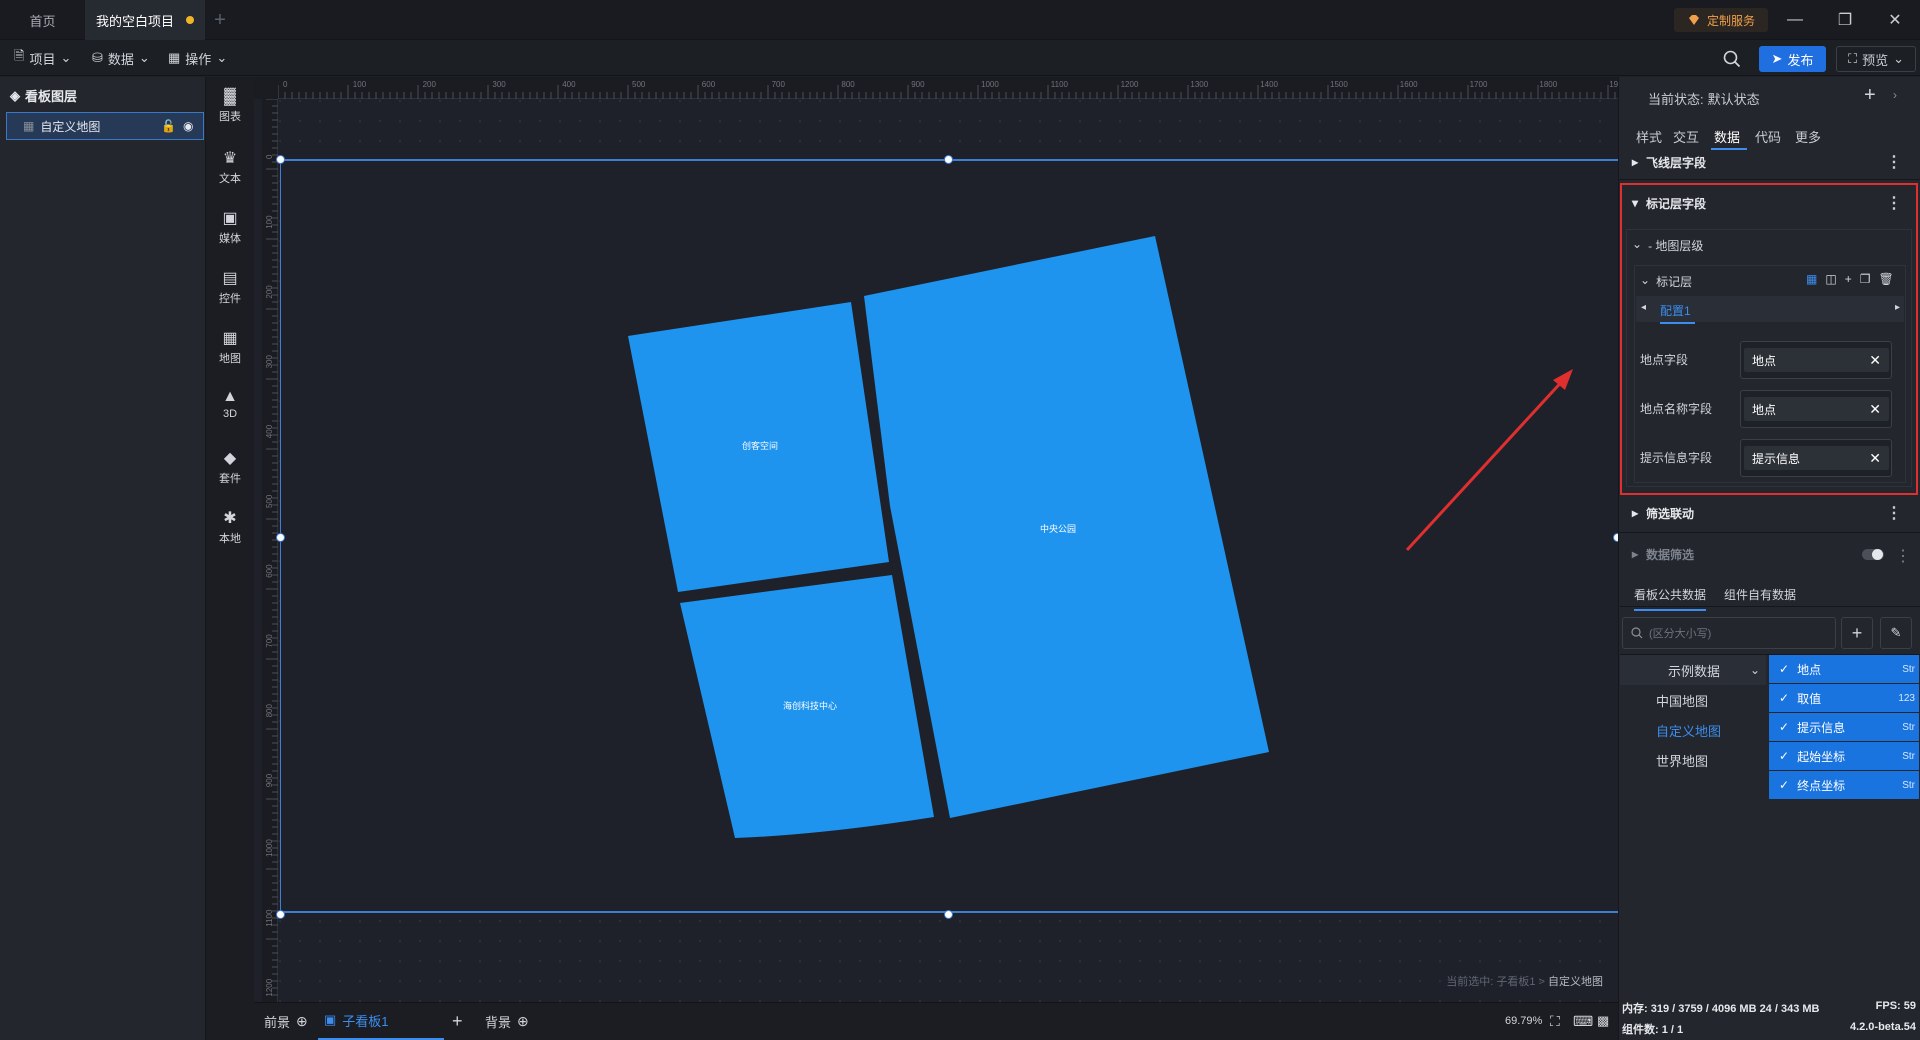 This screenshot has width=1920, height=1040. What do you see at coordinates (1729, 633) in the screenshot?
I see `dataset-search-input: (区分大小写)` at bounding box center [1729, 633].